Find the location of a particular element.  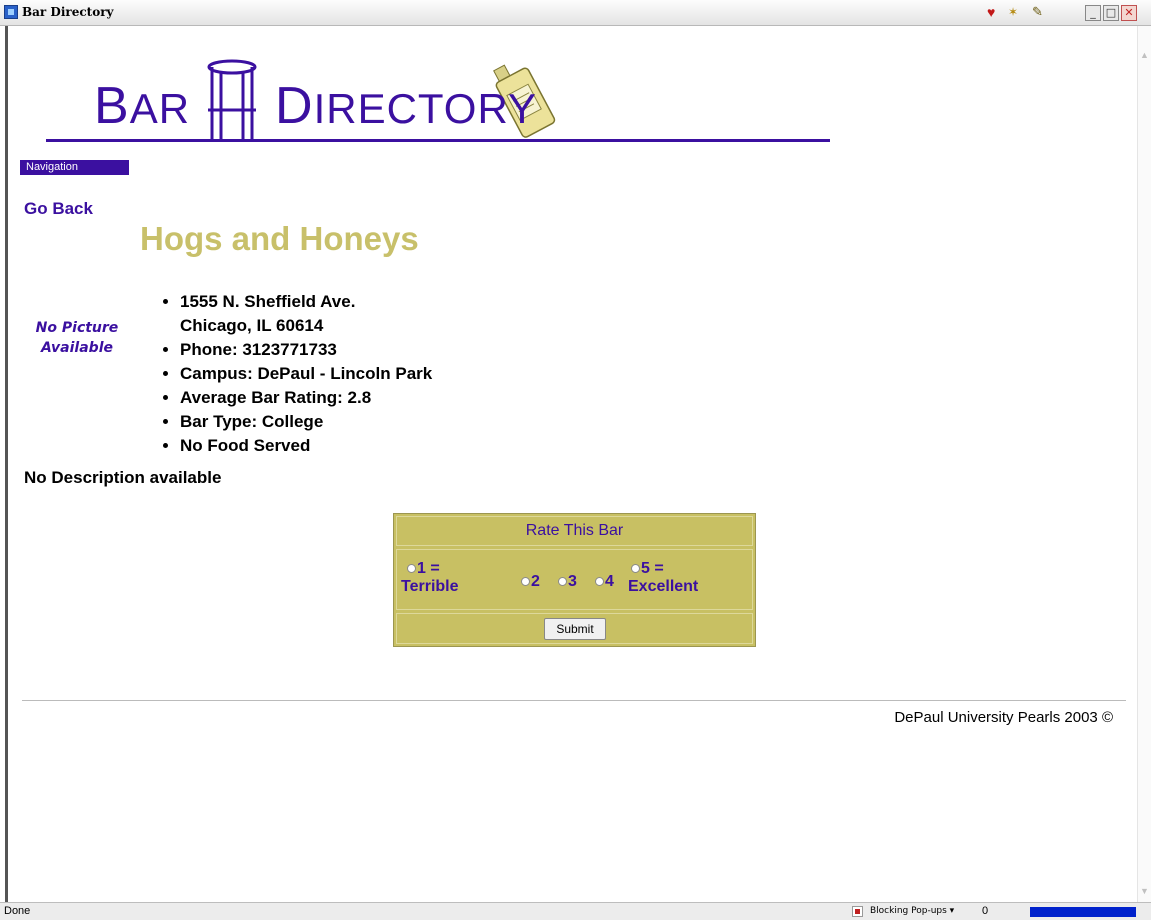

close-button: ✕ is located at coordinates (1129, 13).